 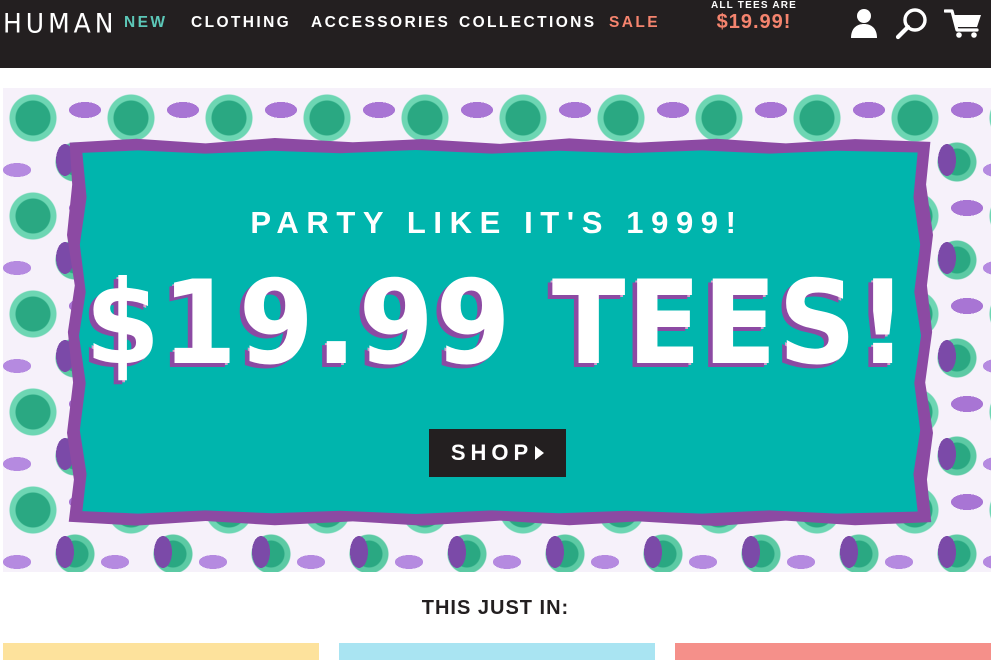 I want to click on nav-item-new: NEW, so click(x=145, y=23).